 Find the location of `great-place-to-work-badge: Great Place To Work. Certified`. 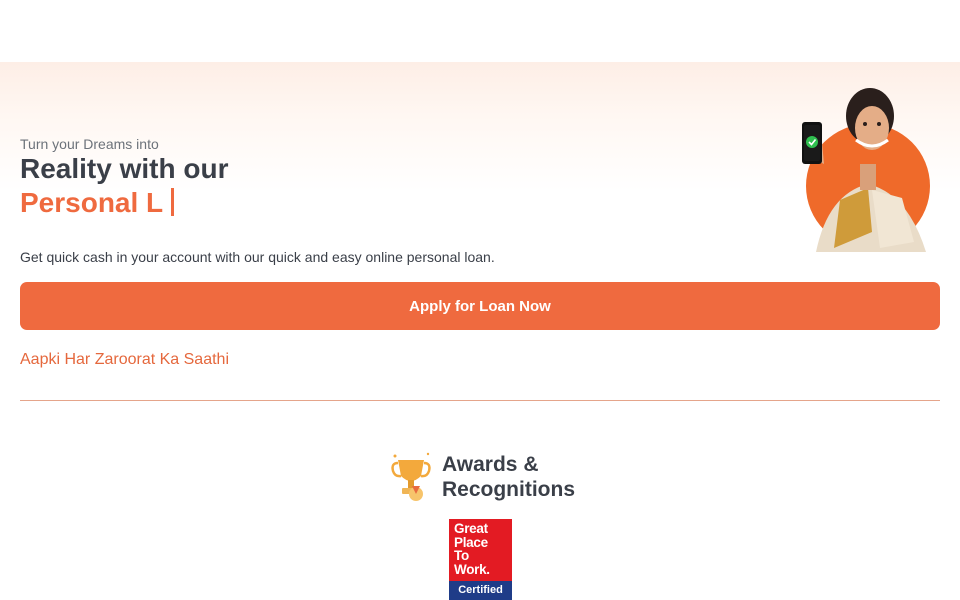

great-place-to-work-badge: Great Place To Work. Certified is located at coordinates (480, 559).